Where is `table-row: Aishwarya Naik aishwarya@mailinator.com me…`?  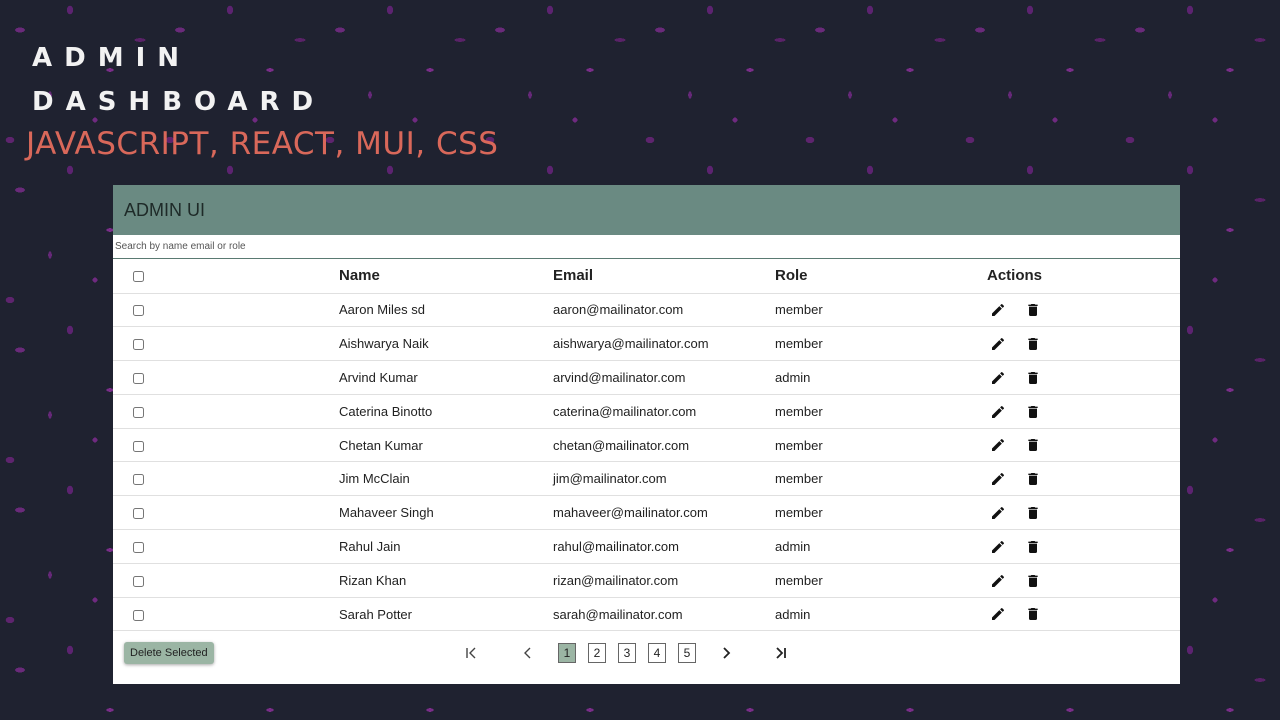
table-row: Aishwarya Naik aishwarya@mailinator.com me… is located at coordinates (646, 344).